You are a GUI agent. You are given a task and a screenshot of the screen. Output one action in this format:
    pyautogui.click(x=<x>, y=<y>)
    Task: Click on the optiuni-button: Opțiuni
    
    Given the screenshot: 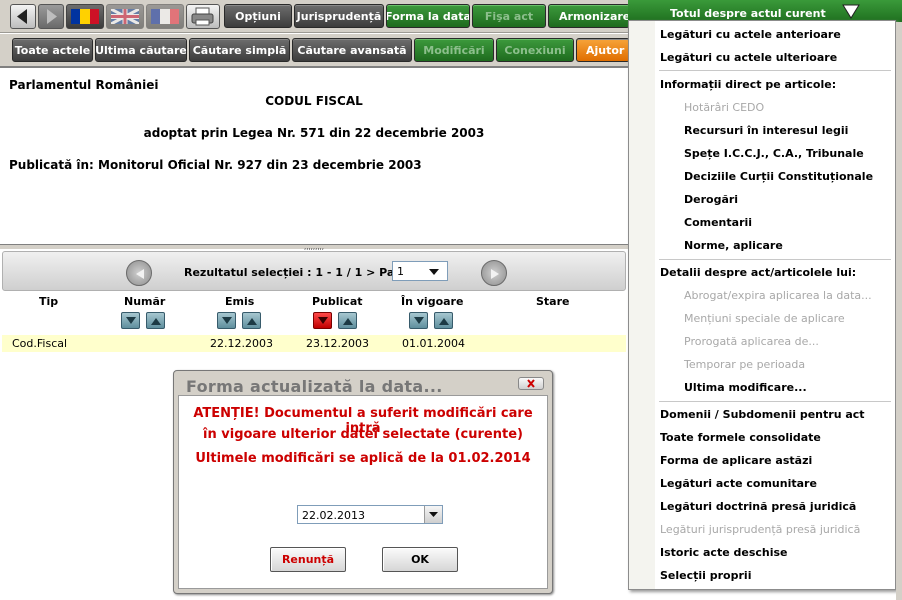 What is the action you would take?
    pyautogui.click(x=258, y=16)
    